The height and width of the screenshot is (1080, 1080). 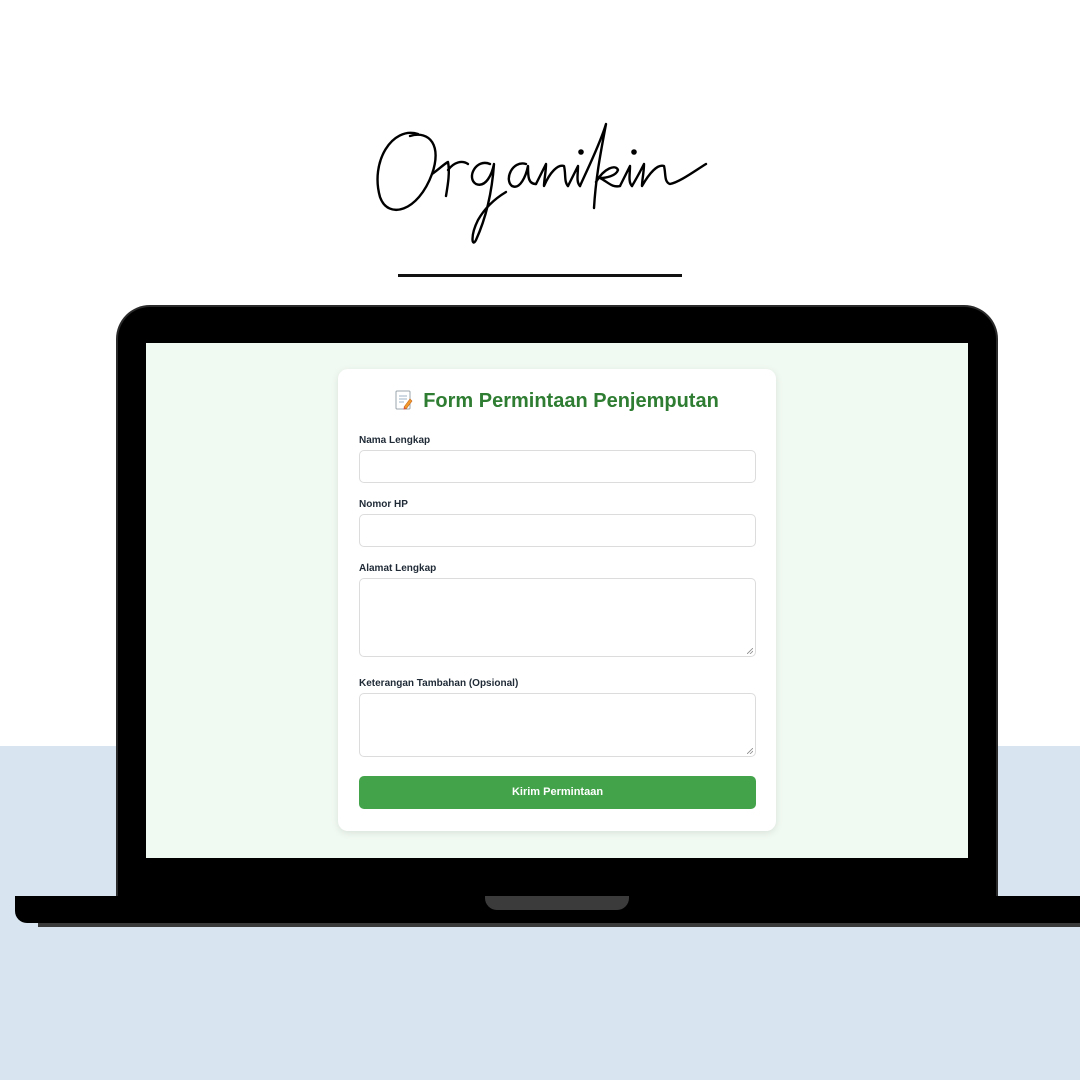 I want to click on notes-textarea, so click(x=557, y=725).